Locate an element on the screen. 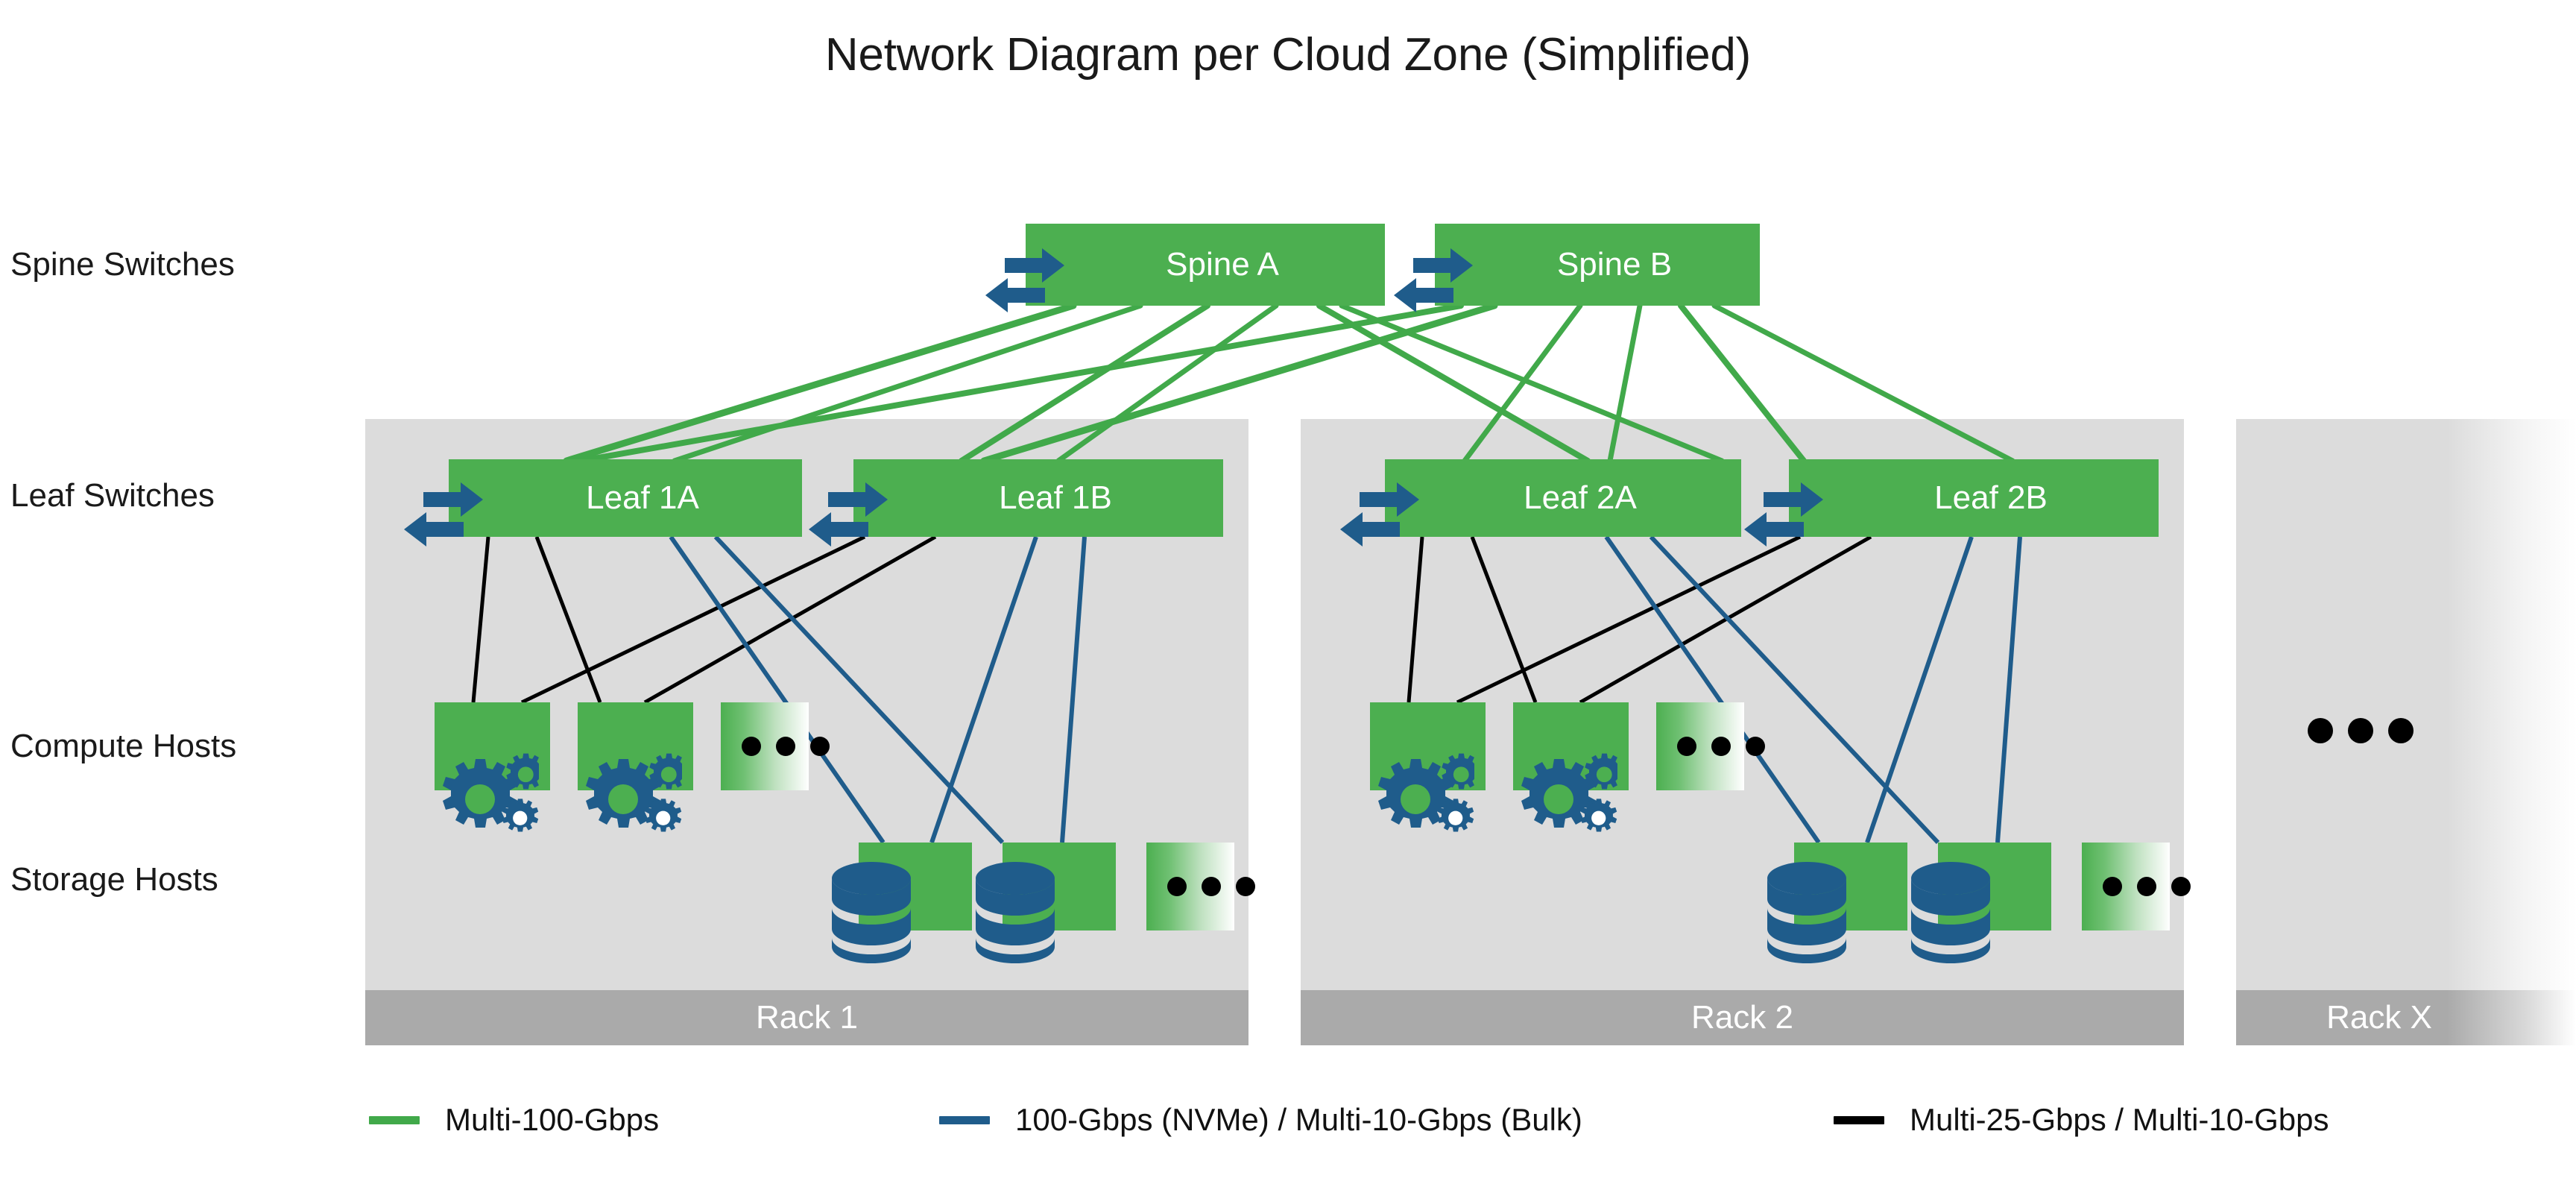 The height and width of the screenshot is (1184, 2576). rack-label-2: Rack 2 is located at coordinates (1742, 1017).